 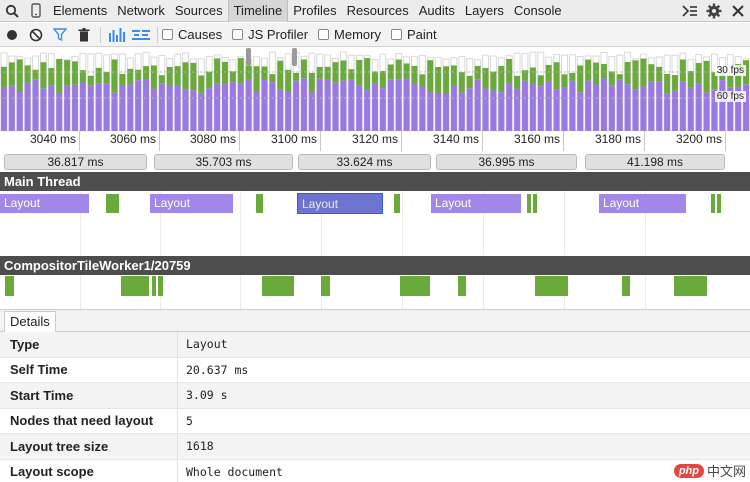 What do you see at coordinates (120, 141) in the screenshot?
I see `ruler-tick: 3060 ms` at bounding box center [120, 141].